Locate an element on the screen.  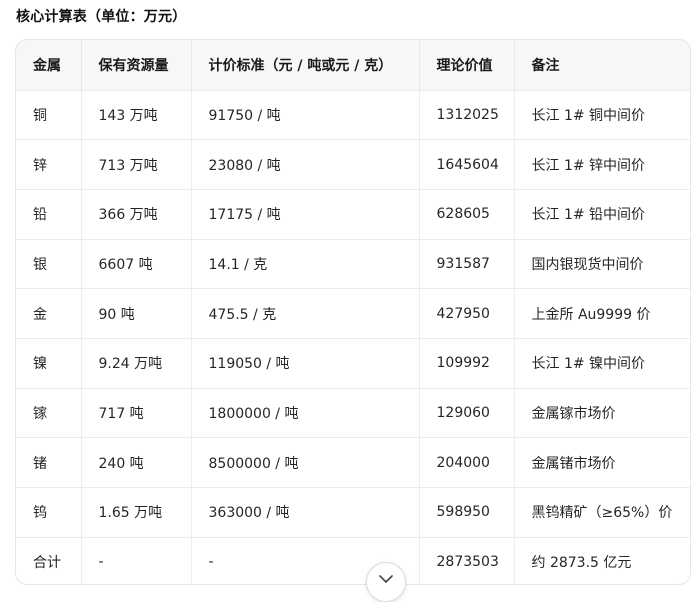
cell-metal: 铅 is located at coordinates (49, 214).